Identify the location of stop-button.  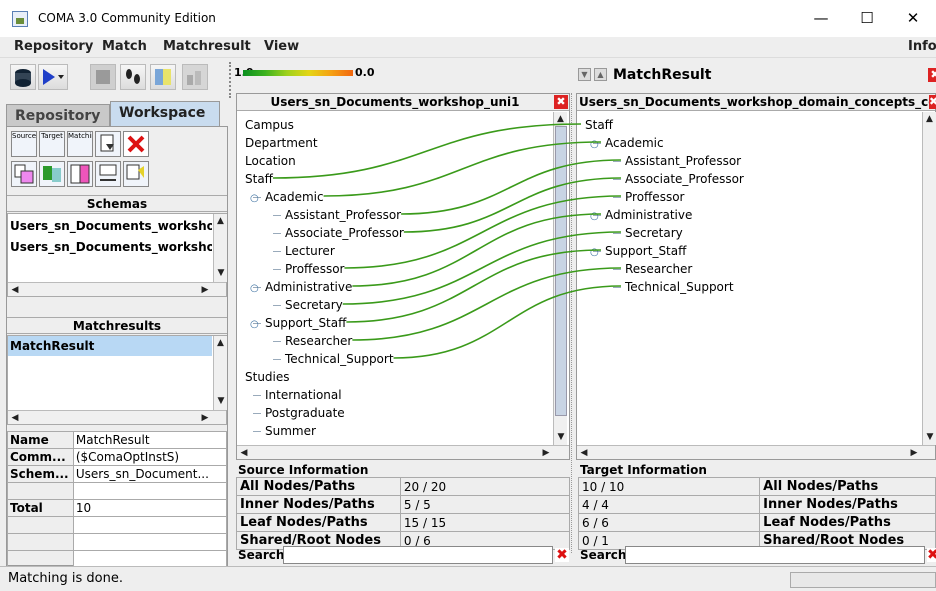
(103, 77).